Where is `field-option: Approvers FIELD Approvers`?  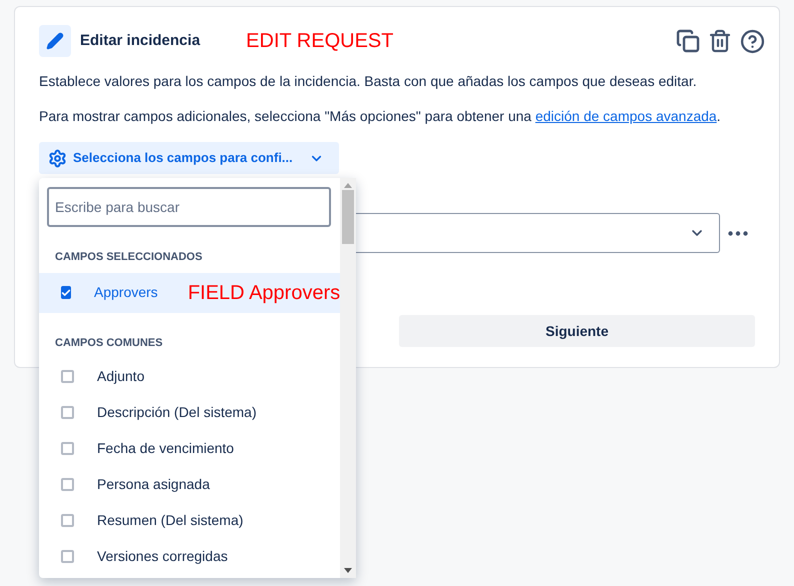 field-option: Approvers FIELD Approvers is located at coordinates (189, 292).